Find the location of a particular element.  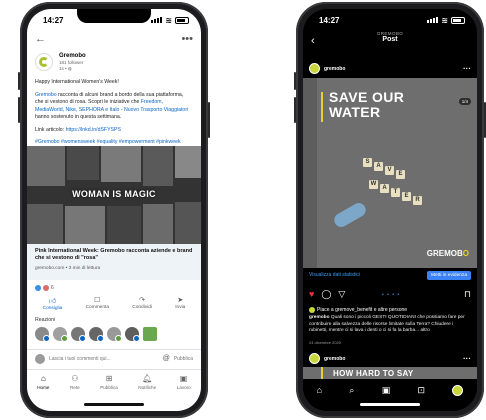

post-actions: 👍︎ Consiglia ☐ Commenta ↷ Condividi ➤ Invia is located at coordinates (114, 303).